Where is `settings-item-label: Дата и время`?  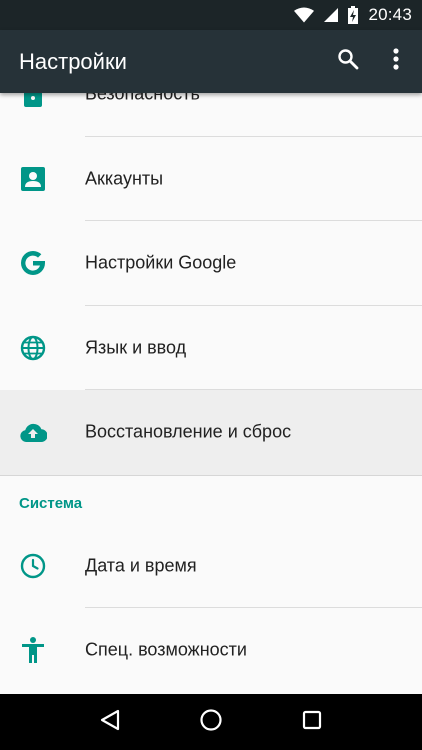
settings-item-label: Дата и время is located at coordinates (141, 565).